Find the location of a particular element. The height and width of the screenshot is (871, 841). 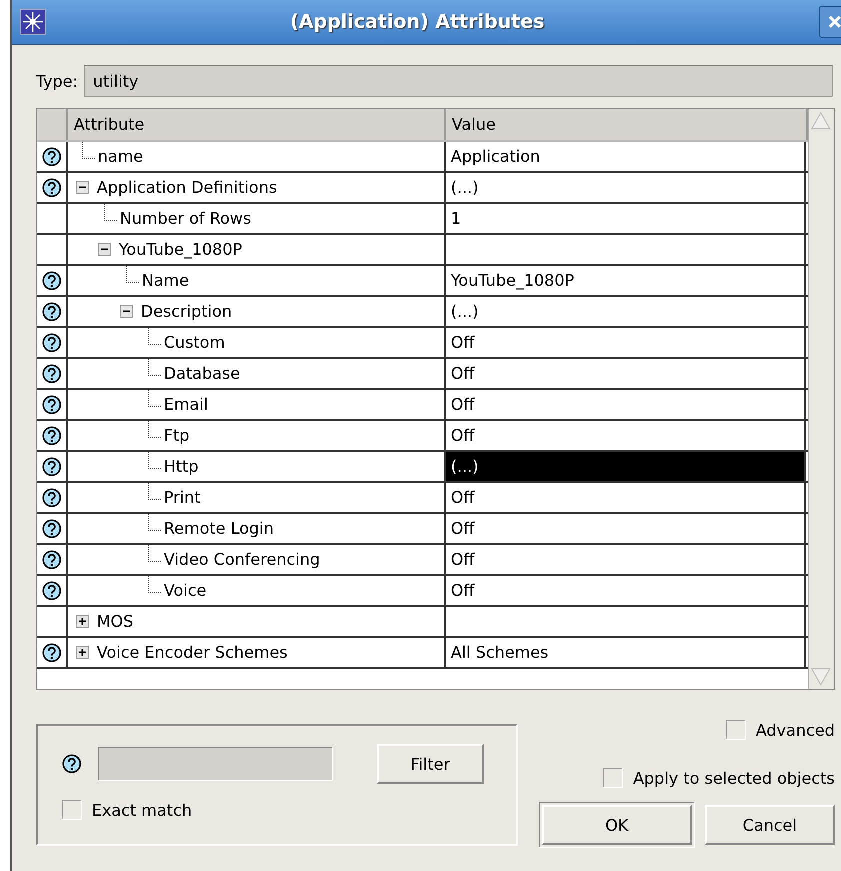

attribute-name: Custom is located at coordinates (195, 342).